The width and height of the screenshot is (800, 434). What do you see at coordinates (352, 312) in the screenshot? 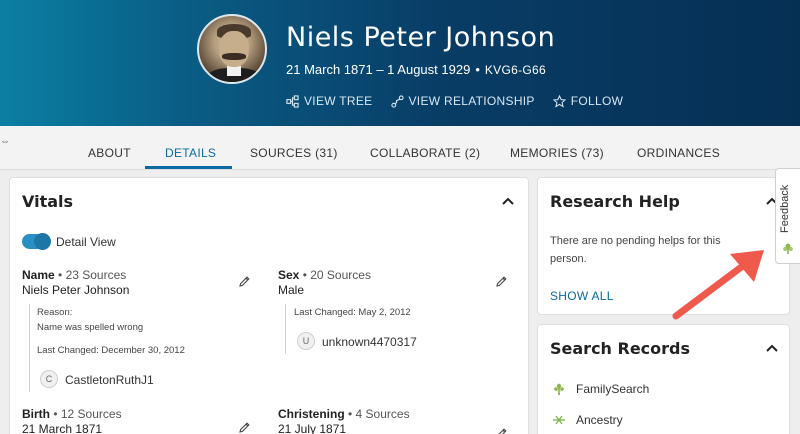
I see `sex-last-changed: Last Changed: May 2, 2012` at bounding box center [352, 312].